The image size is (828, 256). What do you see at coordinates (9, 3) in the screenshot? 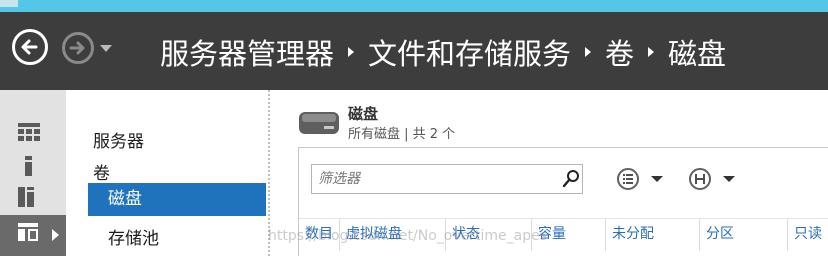
I see `window-corner` at bounding box center [9, 3].